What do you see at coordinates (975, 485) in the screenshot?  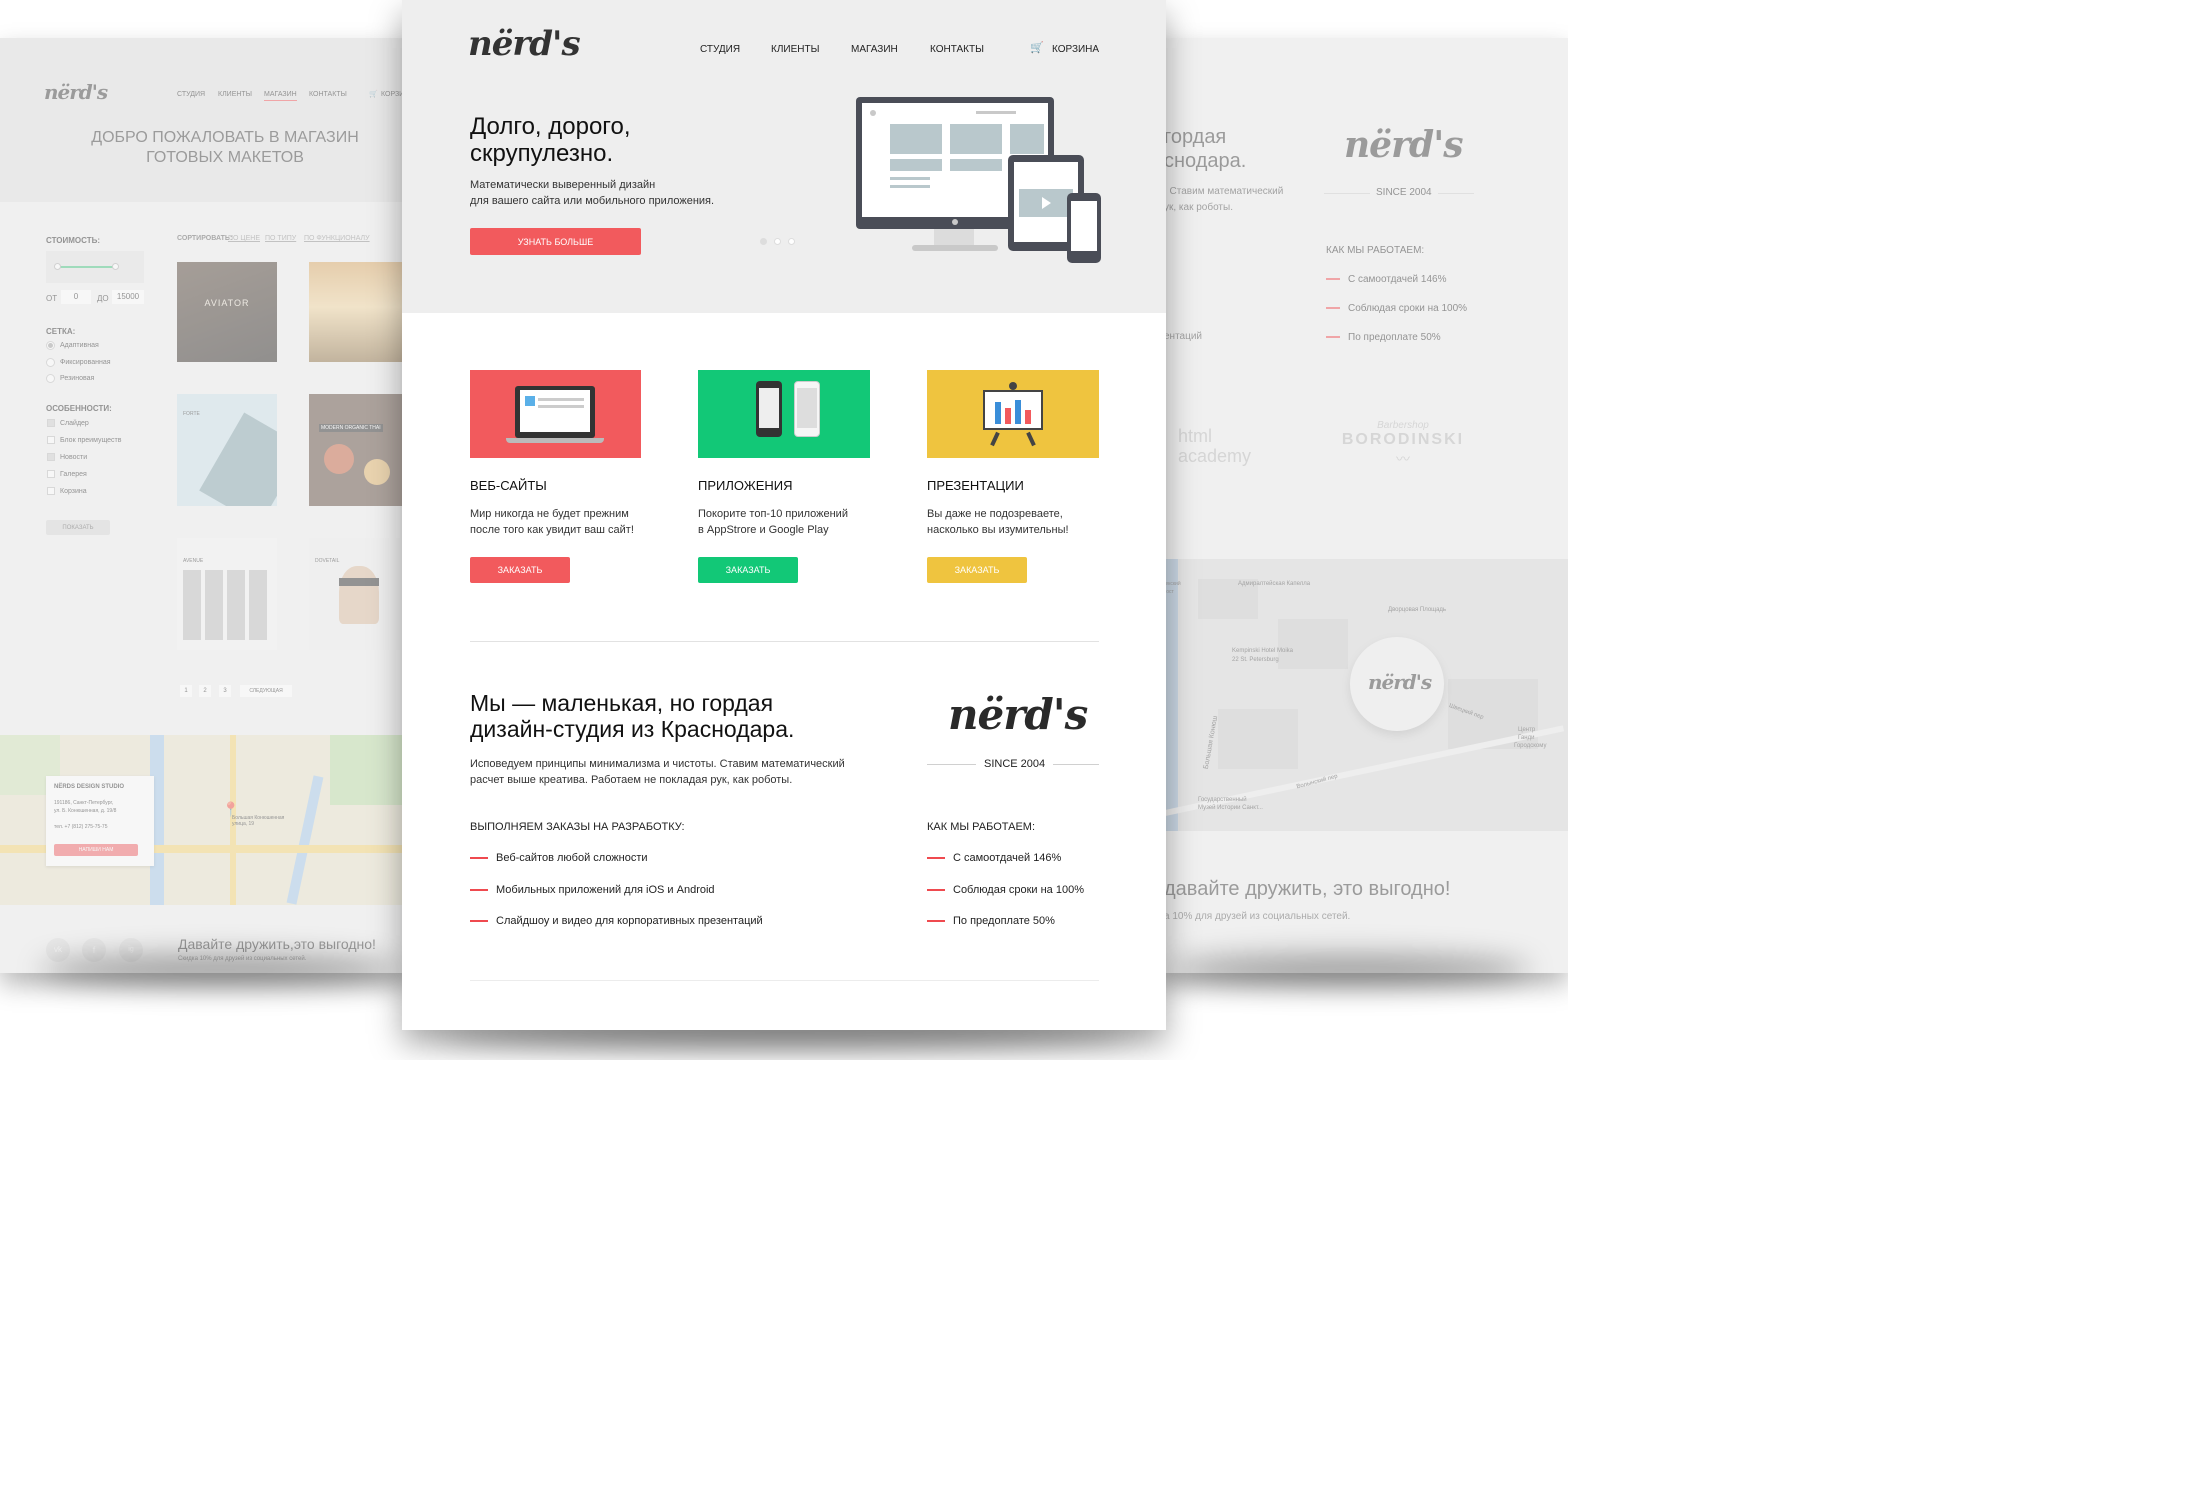 I see `service-title-presentations: ПРЕЗЕНТАЦИИ` at bounding box center [975, 485].